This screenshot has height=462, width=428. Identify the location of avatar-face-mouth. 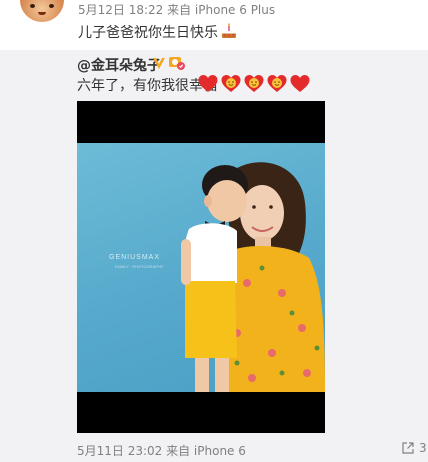
(42, 13).